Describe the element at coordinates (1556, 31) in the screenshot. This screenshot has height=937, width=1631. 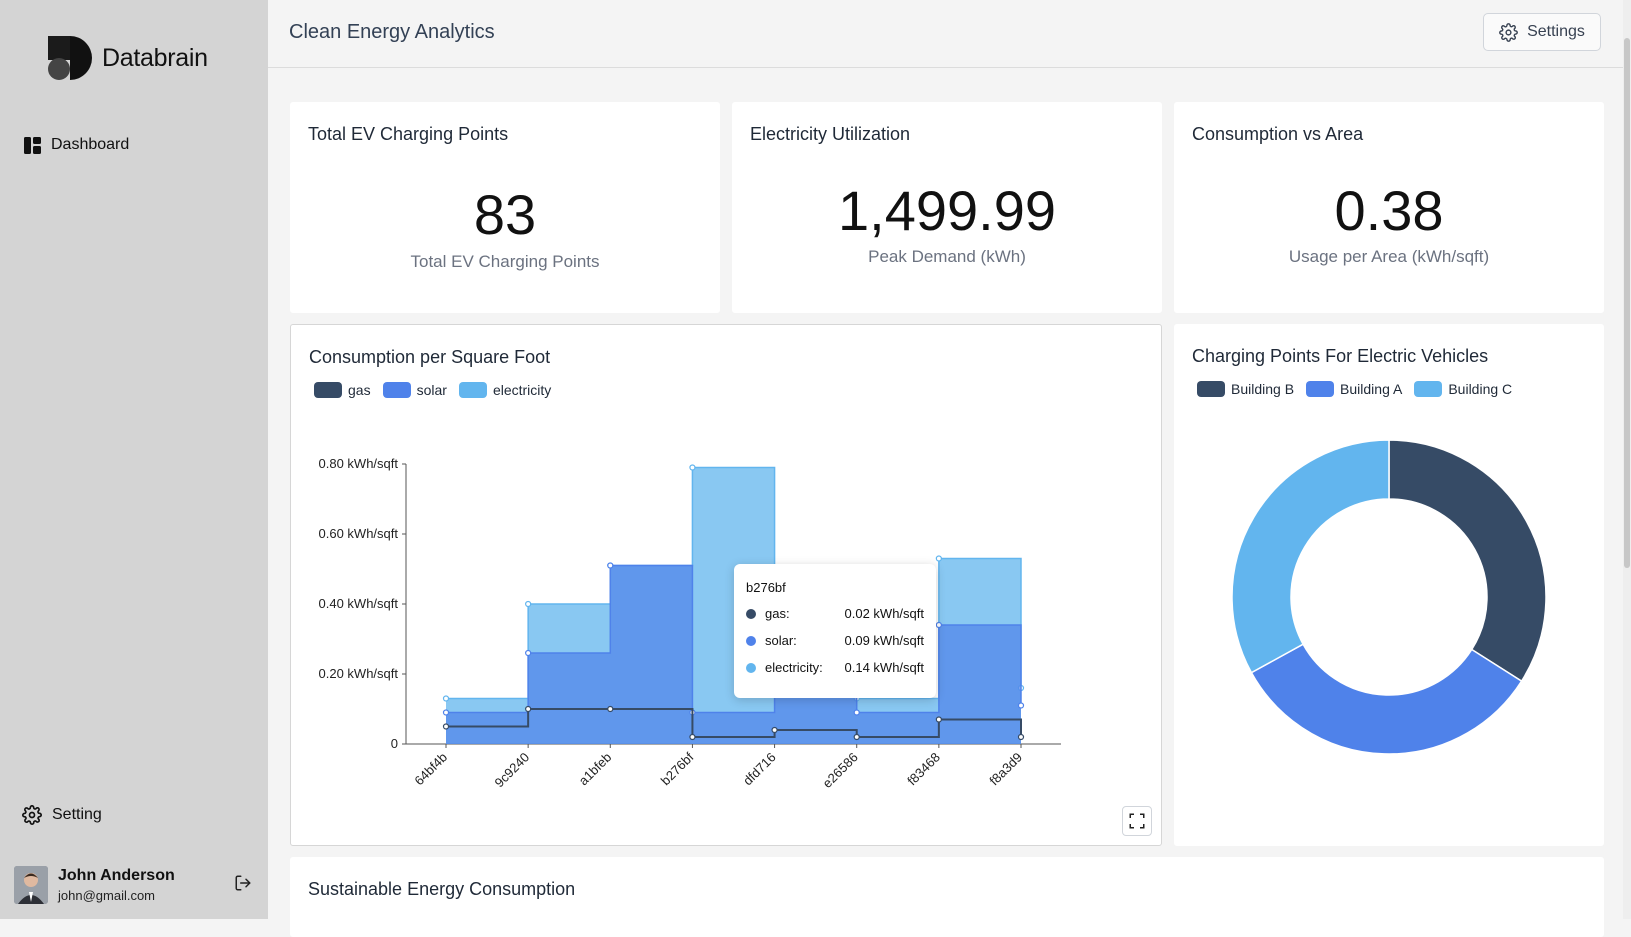
I see `settings-label: Settings` at that location.